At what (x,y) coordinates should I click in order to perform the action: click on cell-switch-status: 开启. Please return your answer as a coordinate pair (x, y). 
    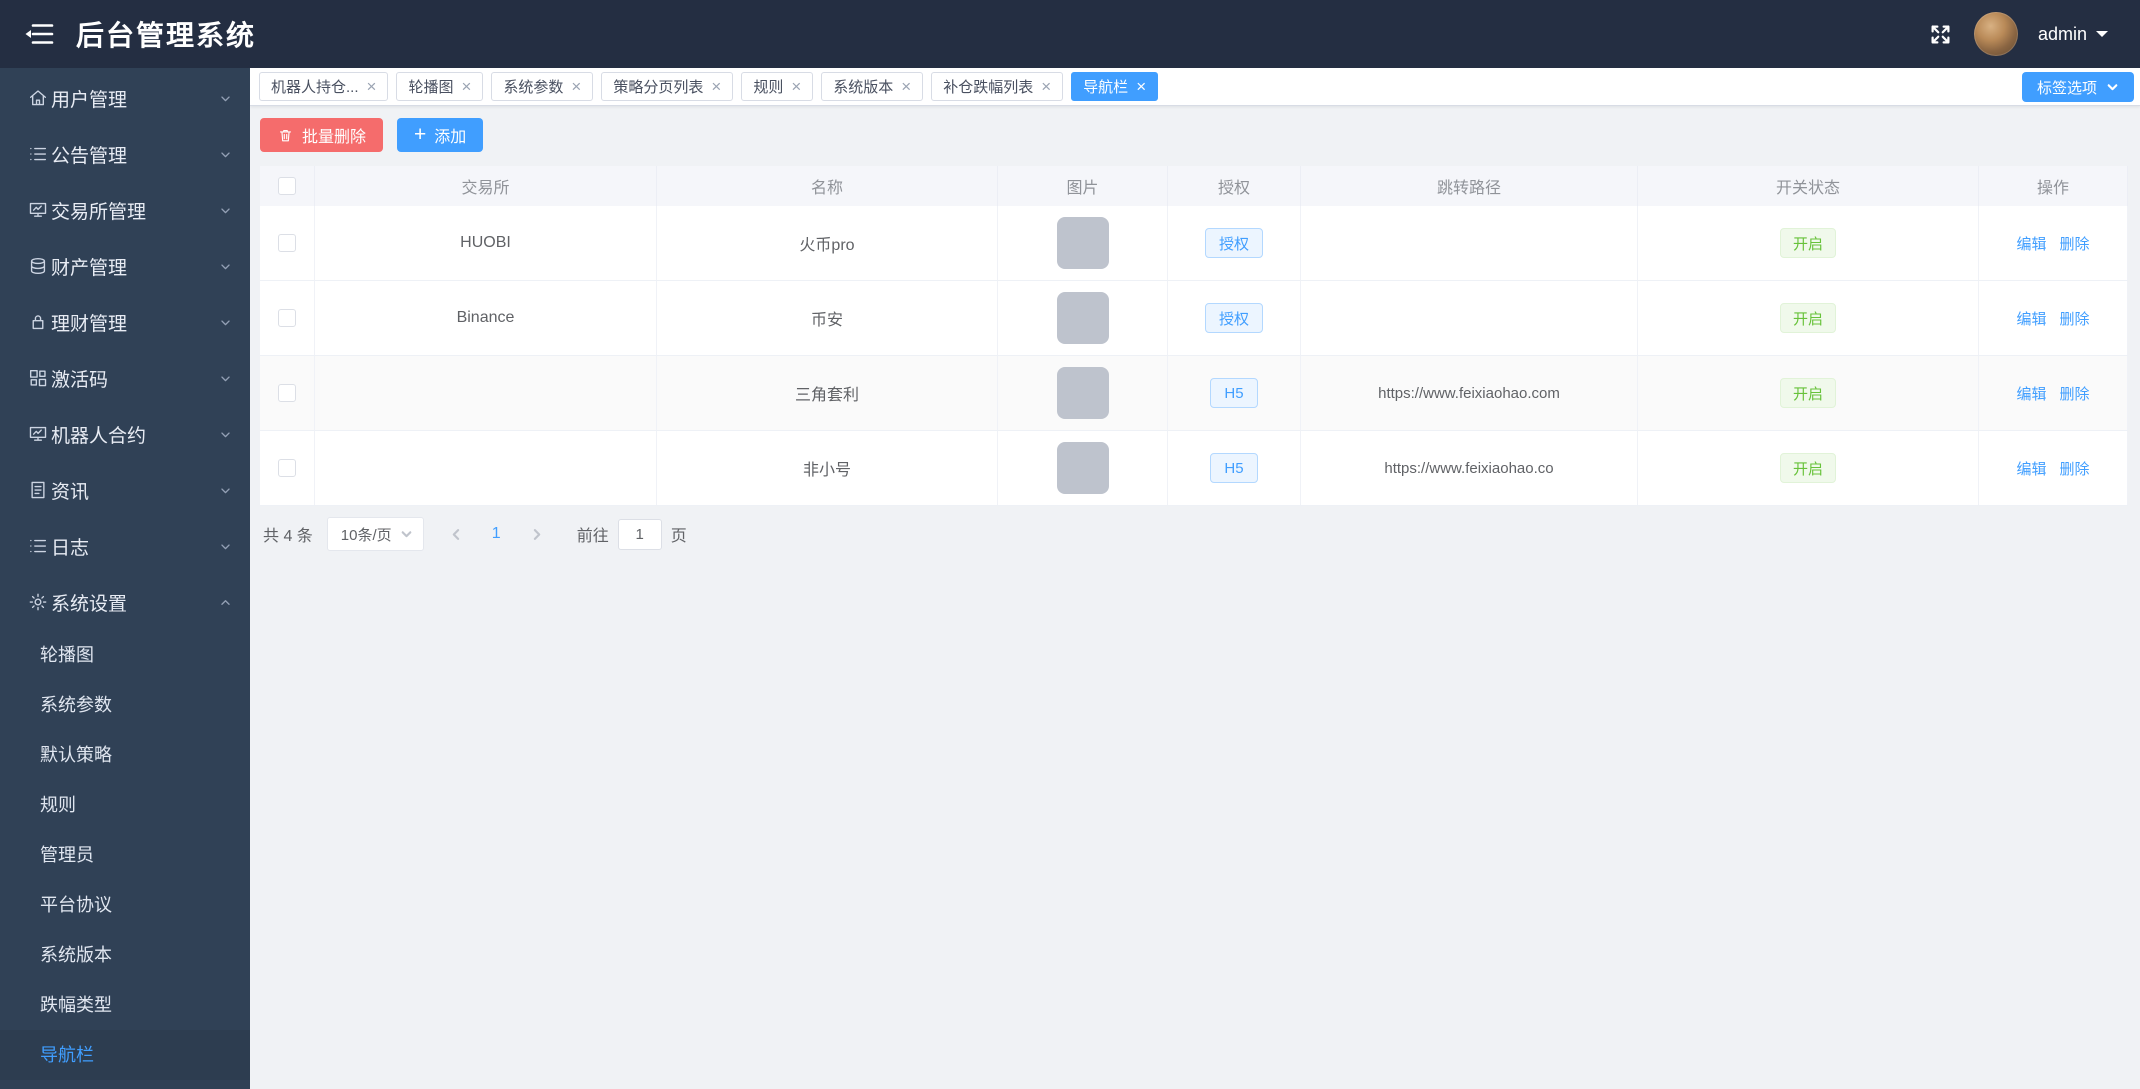
    Looking at the image, I should click on (1808, 243).